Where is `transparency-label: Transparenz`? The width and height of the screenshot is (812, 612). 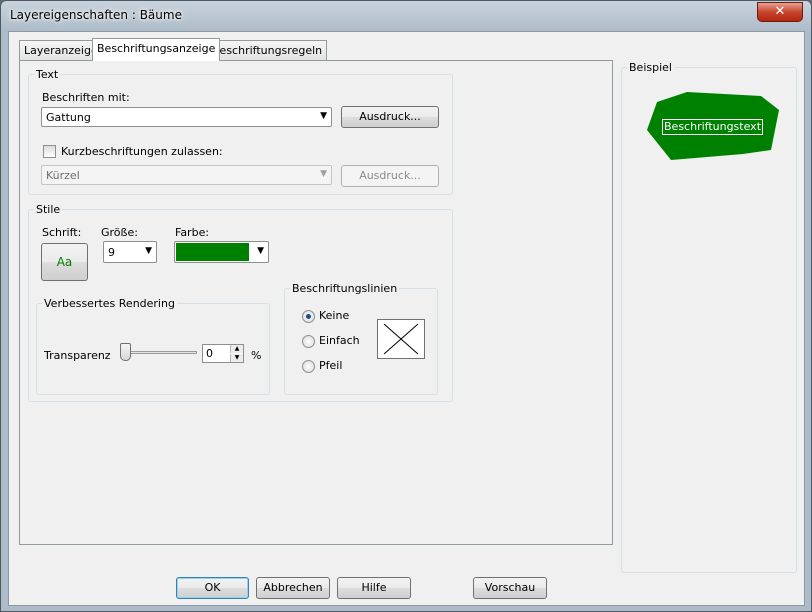 transparency-label: Transparenz is located at coordinates (77, 355).